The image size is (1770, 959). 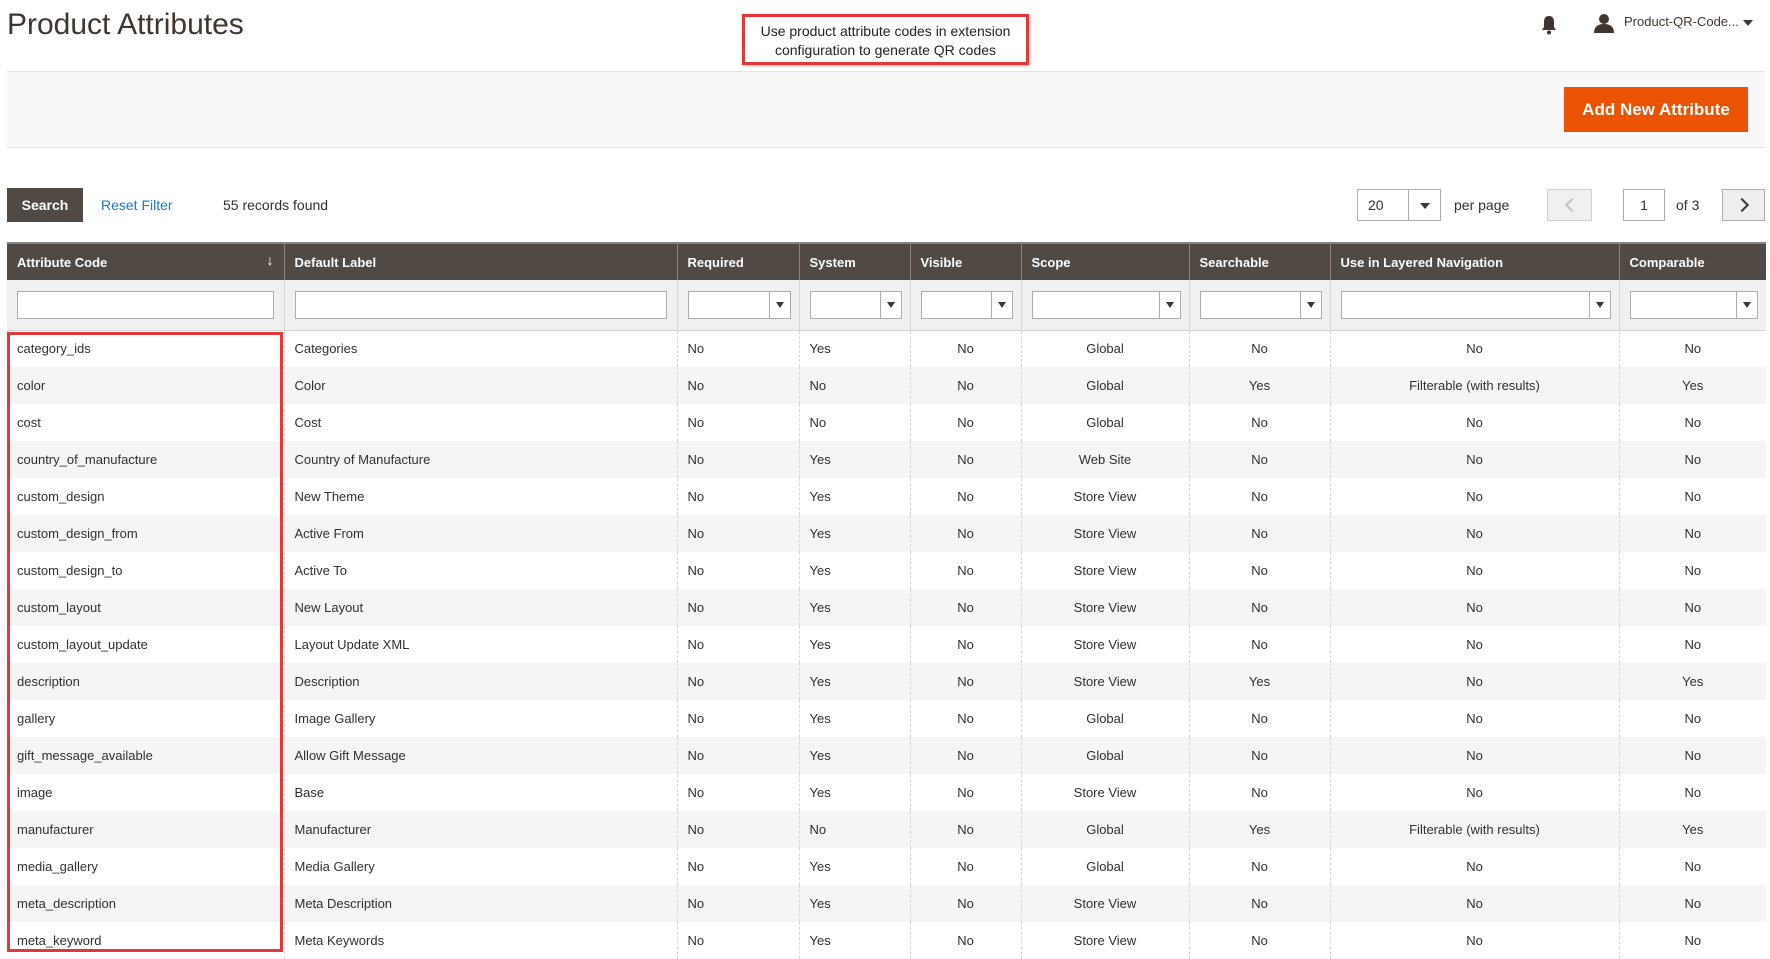 What do you see at coordinates (737, 261) in the screenshot?
I see `column-header-required: Required` at bounding box center [737, 261].